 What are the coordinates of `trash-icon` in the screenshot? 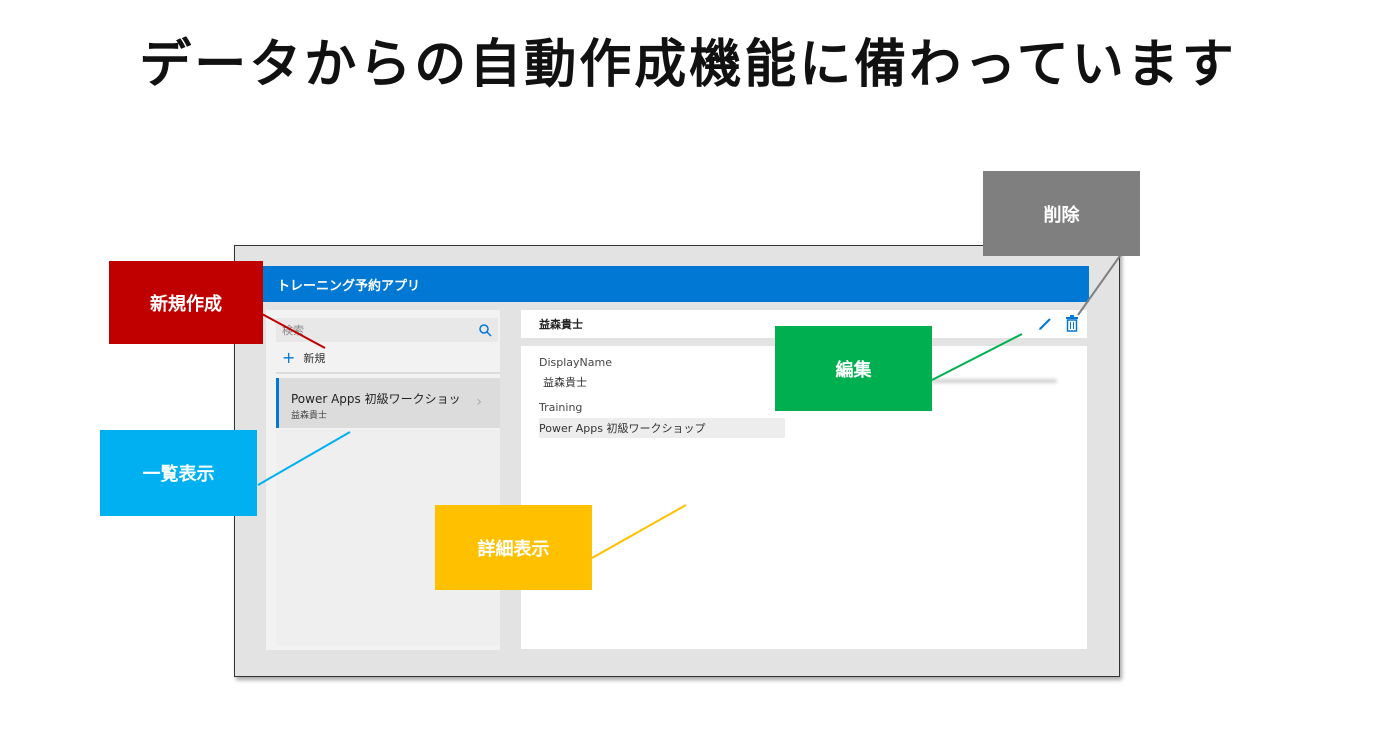 It's located at (1072, 323).